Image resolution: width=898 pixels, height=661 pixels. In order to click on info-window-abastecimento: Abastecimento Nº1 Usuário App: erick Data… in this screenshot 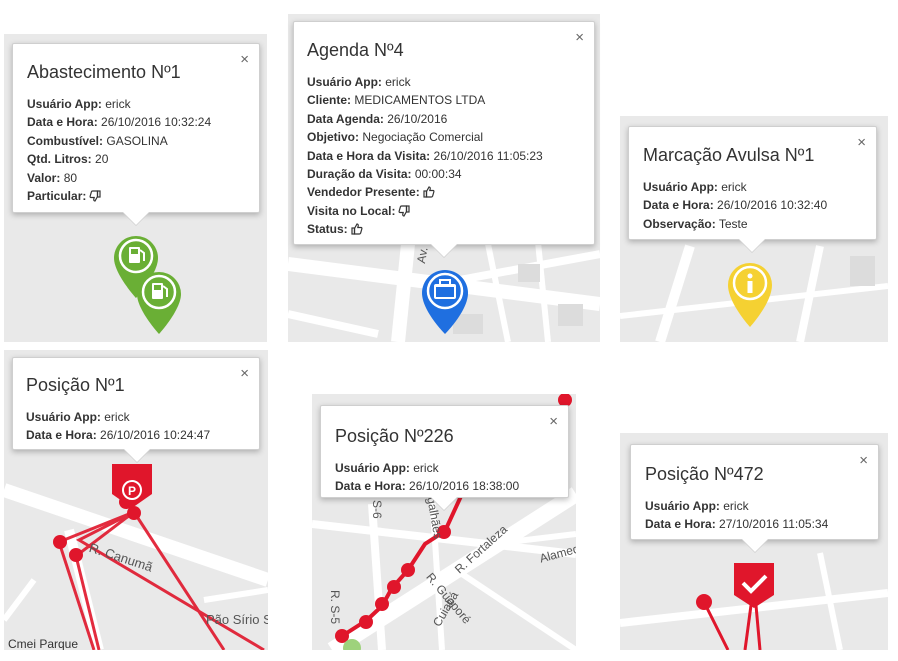, I will do `click(136, 134)`.